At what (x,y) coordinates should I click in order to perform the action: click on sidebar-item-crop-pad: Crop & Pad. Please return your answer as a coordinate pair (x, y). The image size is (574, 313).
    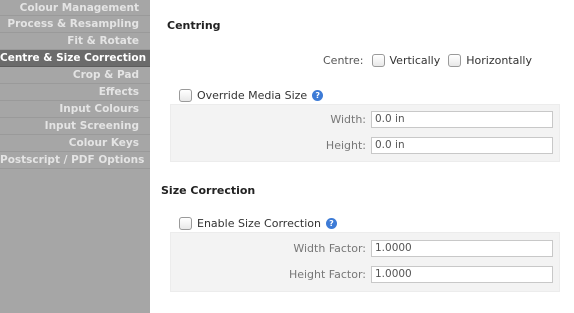
    Looking at the image, I should click on (75, 75).